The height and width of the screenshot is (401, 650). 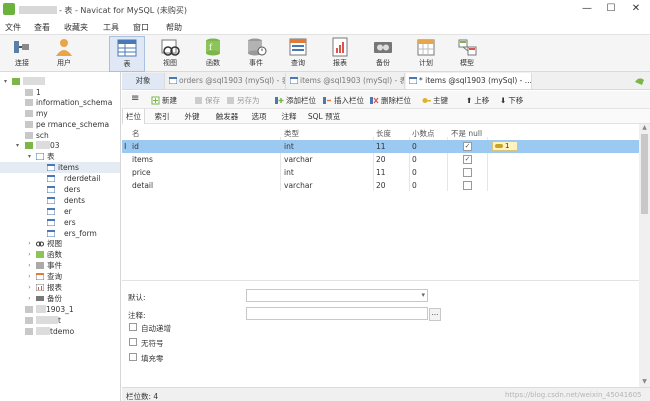 What do you see at coordinates (60, 156) in the screenshot?
I see `tree-tables-group: ▾ 表` at bounding box center [60, 156].